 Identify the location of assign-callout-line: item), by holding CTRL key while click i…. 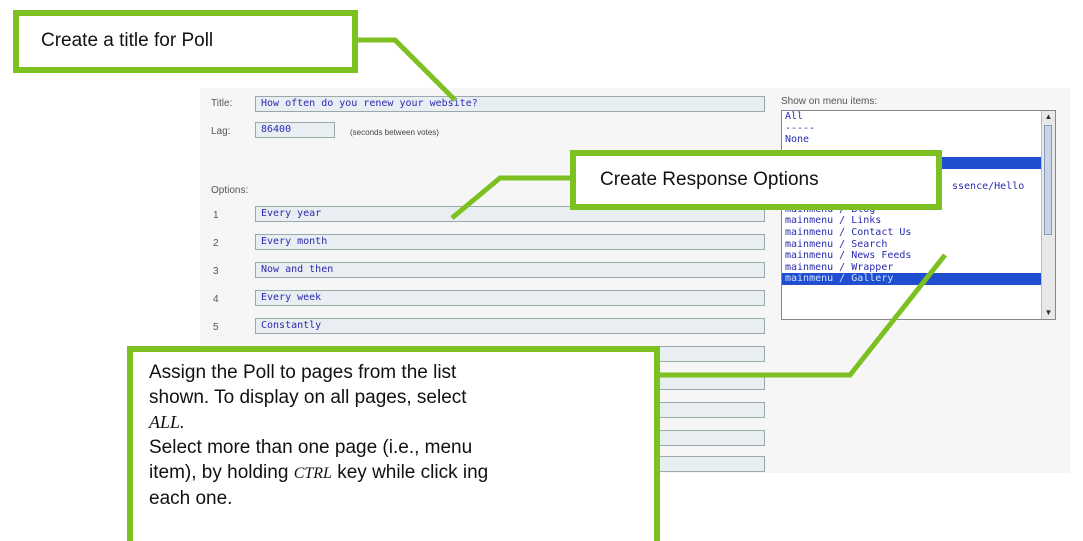
(401, 473).